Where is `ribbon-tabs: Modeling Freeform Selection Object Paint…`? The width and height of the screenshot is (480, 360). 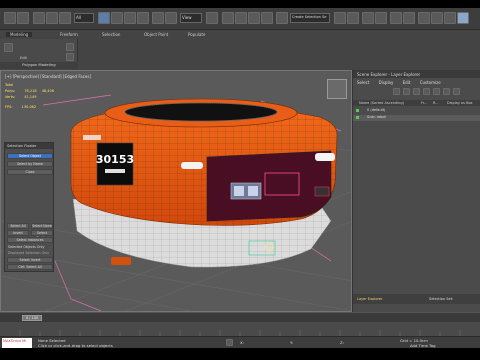
ribbon-tabs: Modeling Freeform Selection Object Paint… is located at coordinates (240, 34).